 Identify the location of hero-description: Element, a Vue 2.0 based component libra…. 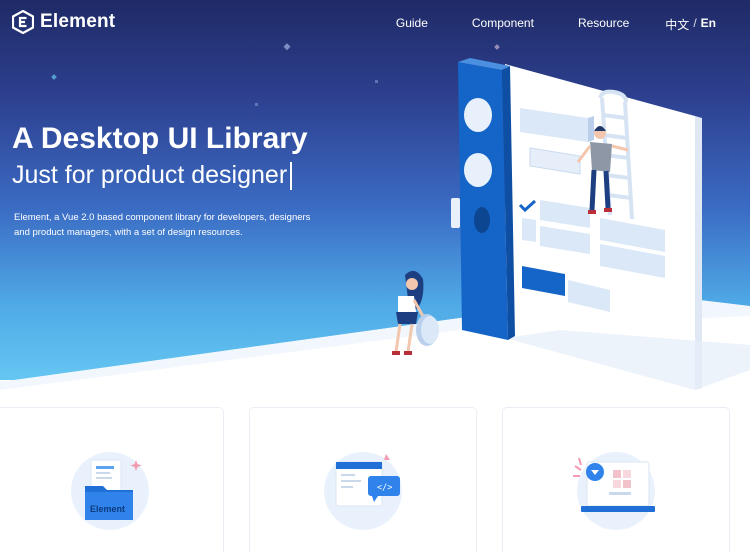
(162, 225).